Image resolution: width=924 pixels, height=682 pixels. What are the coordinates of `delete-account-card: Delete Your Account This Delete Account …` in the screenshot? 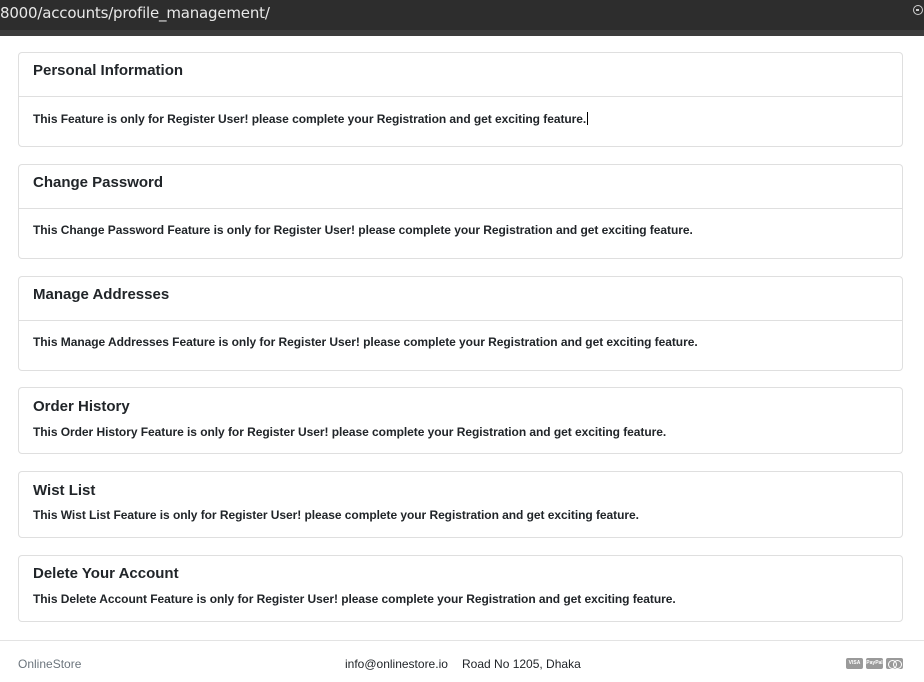 It's located at (460, 588).